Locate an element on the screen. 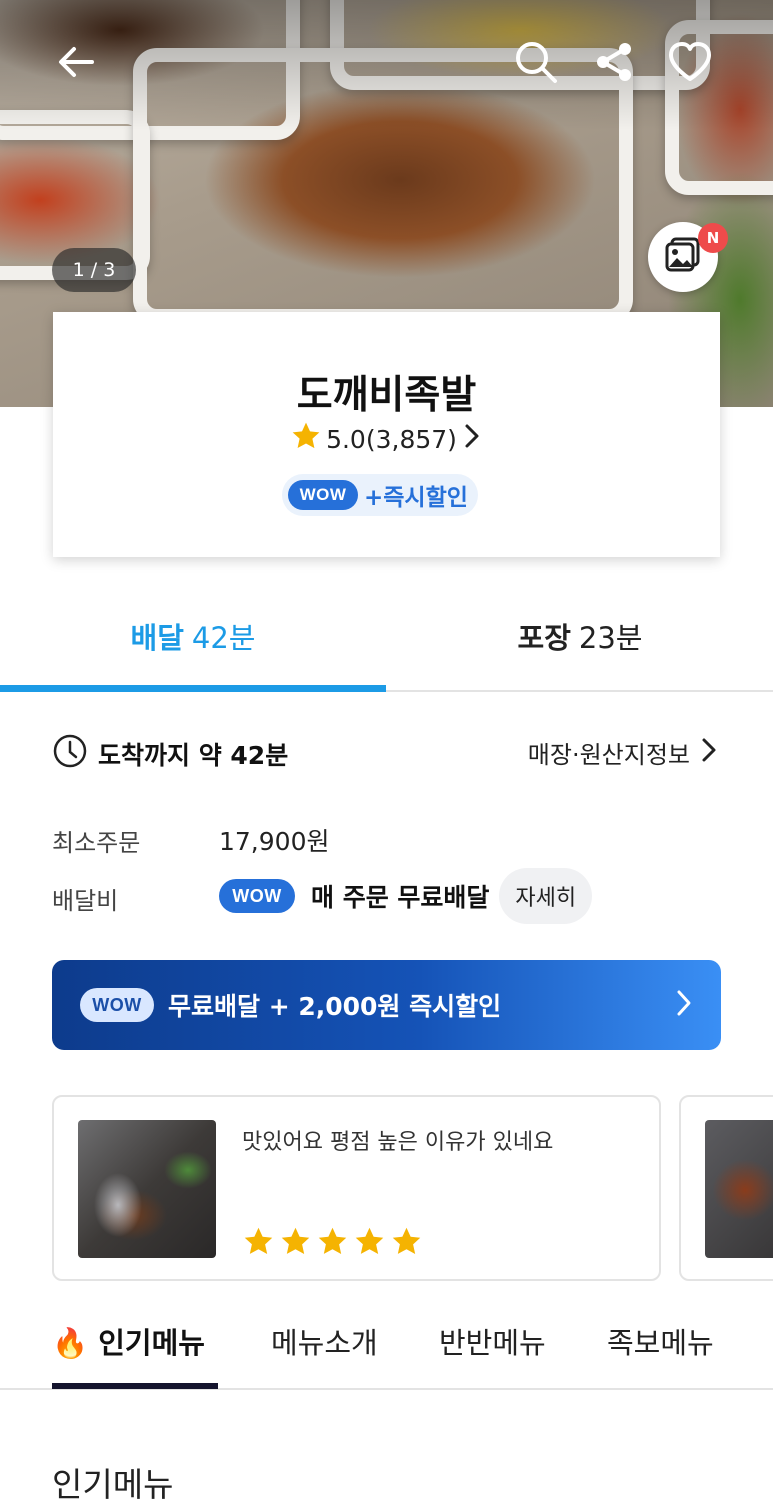  fire-icon: 🔥 is located at coordinates (70, 1343).